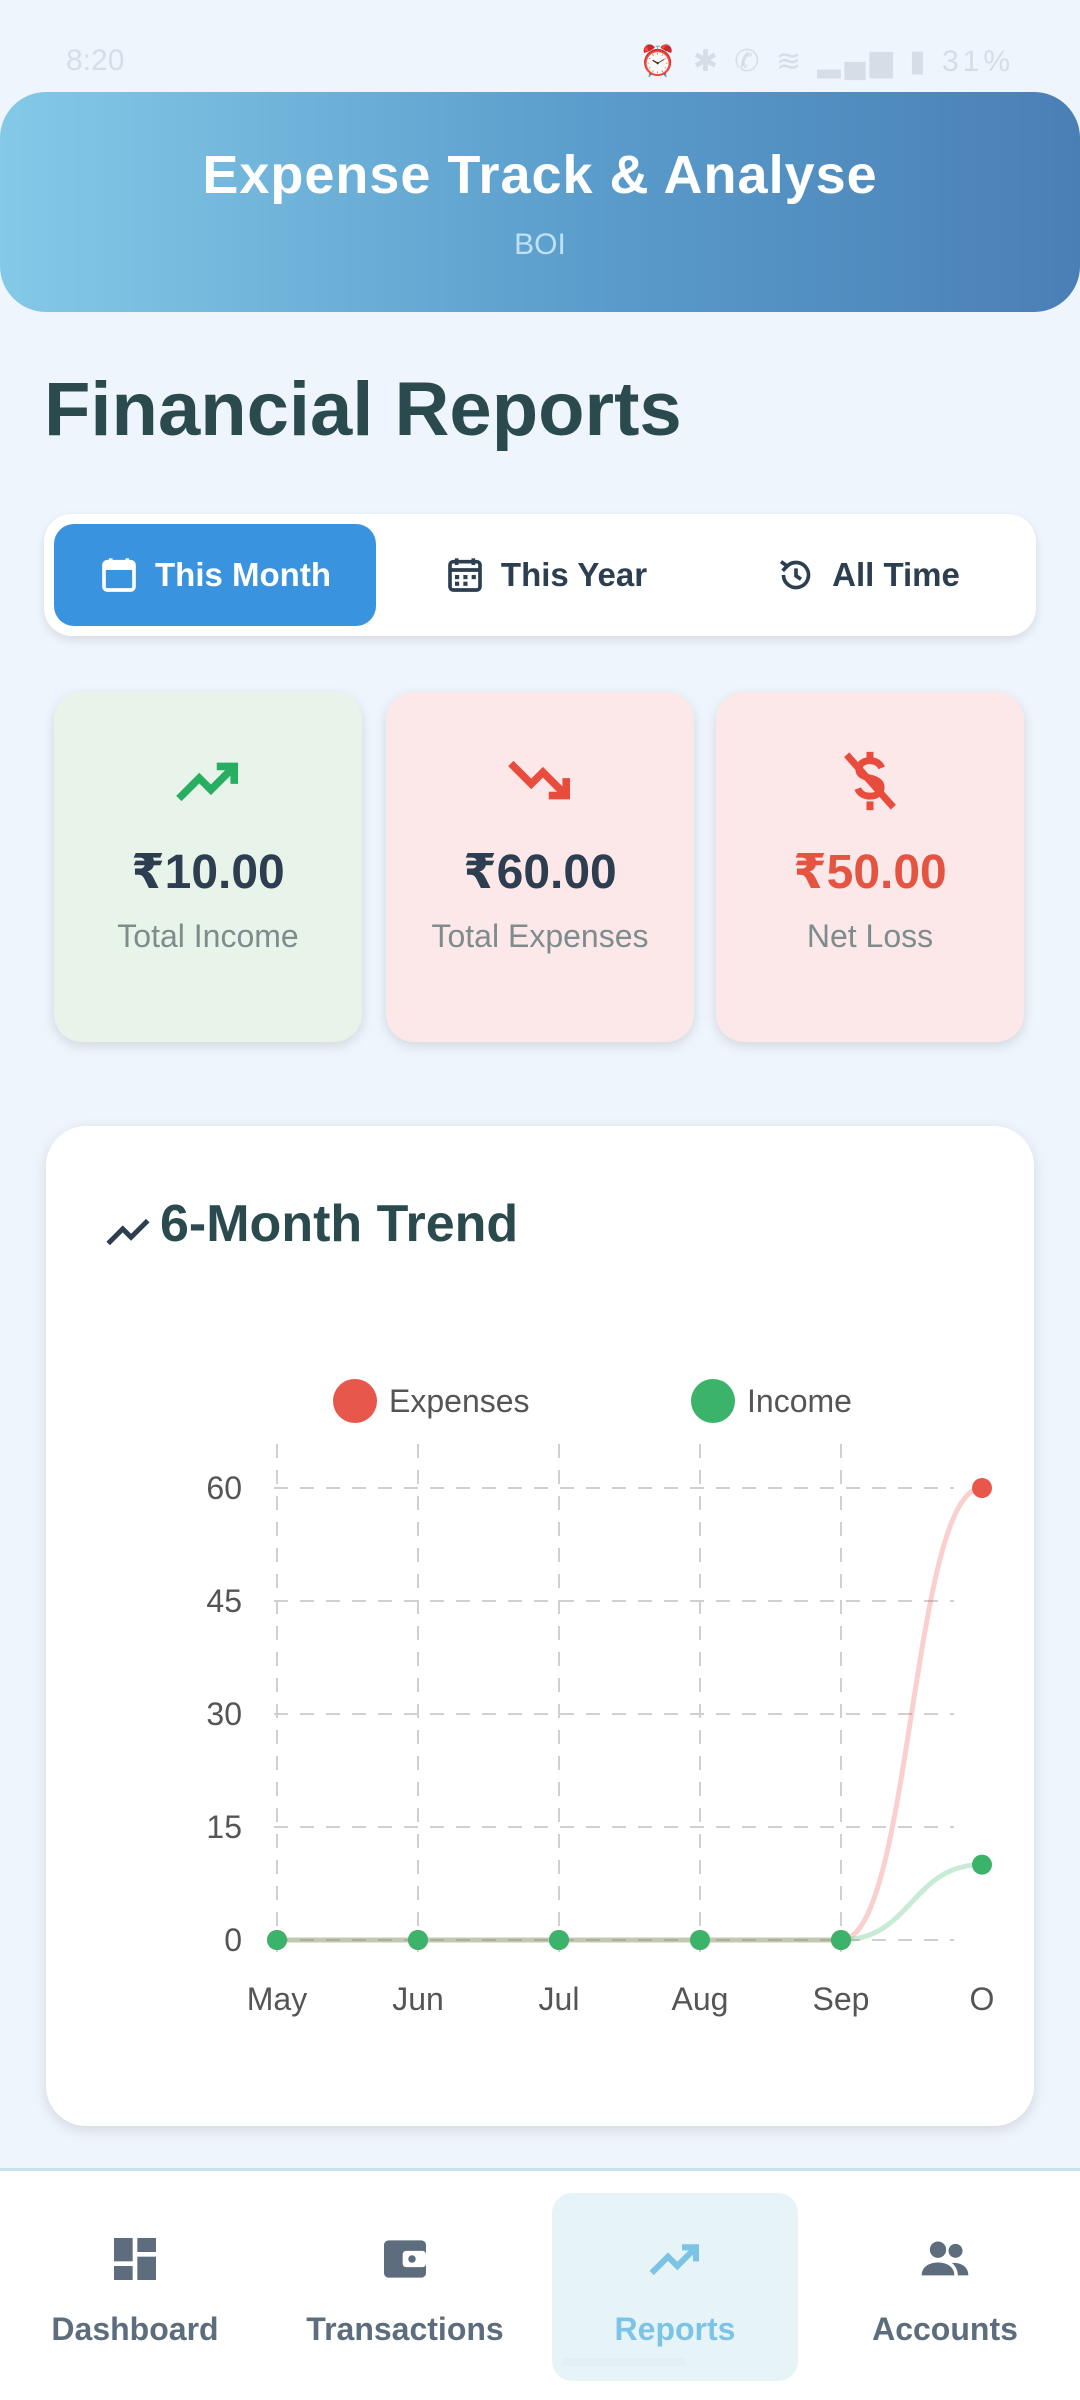  I want to click on page-title: Financial Reports, so click(363, 409).